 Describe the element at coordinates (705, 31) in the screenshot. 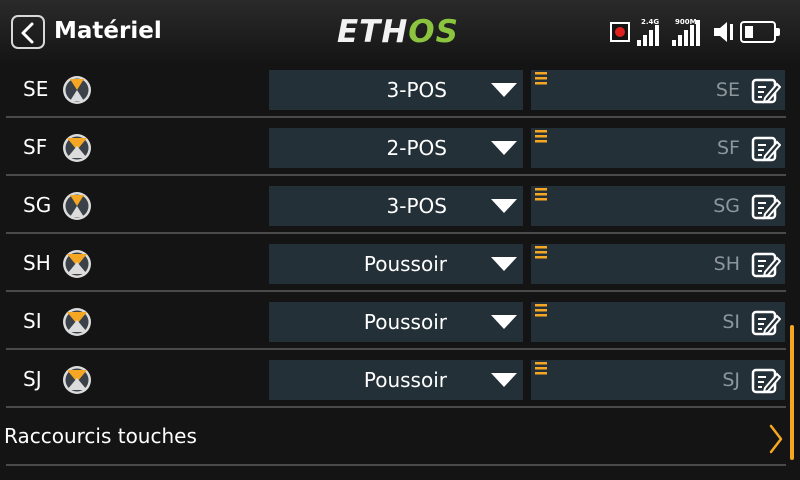

I see `status-area: 2.4G 900M` at that location.